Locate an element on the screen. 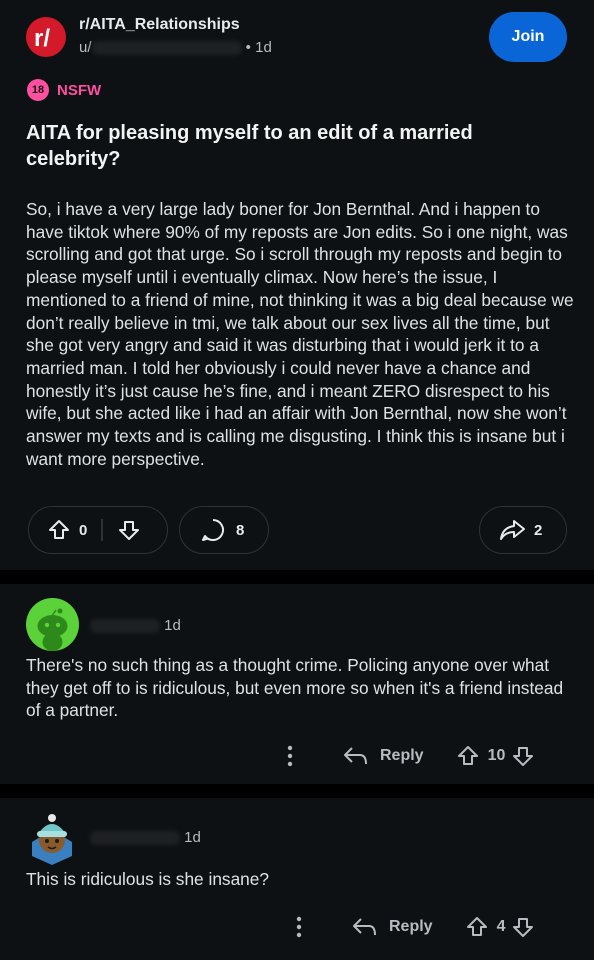 The width and height of the screenshot is (594, 960). nsfw-tag: 18 NSFW is located at coordinates (64, 90).